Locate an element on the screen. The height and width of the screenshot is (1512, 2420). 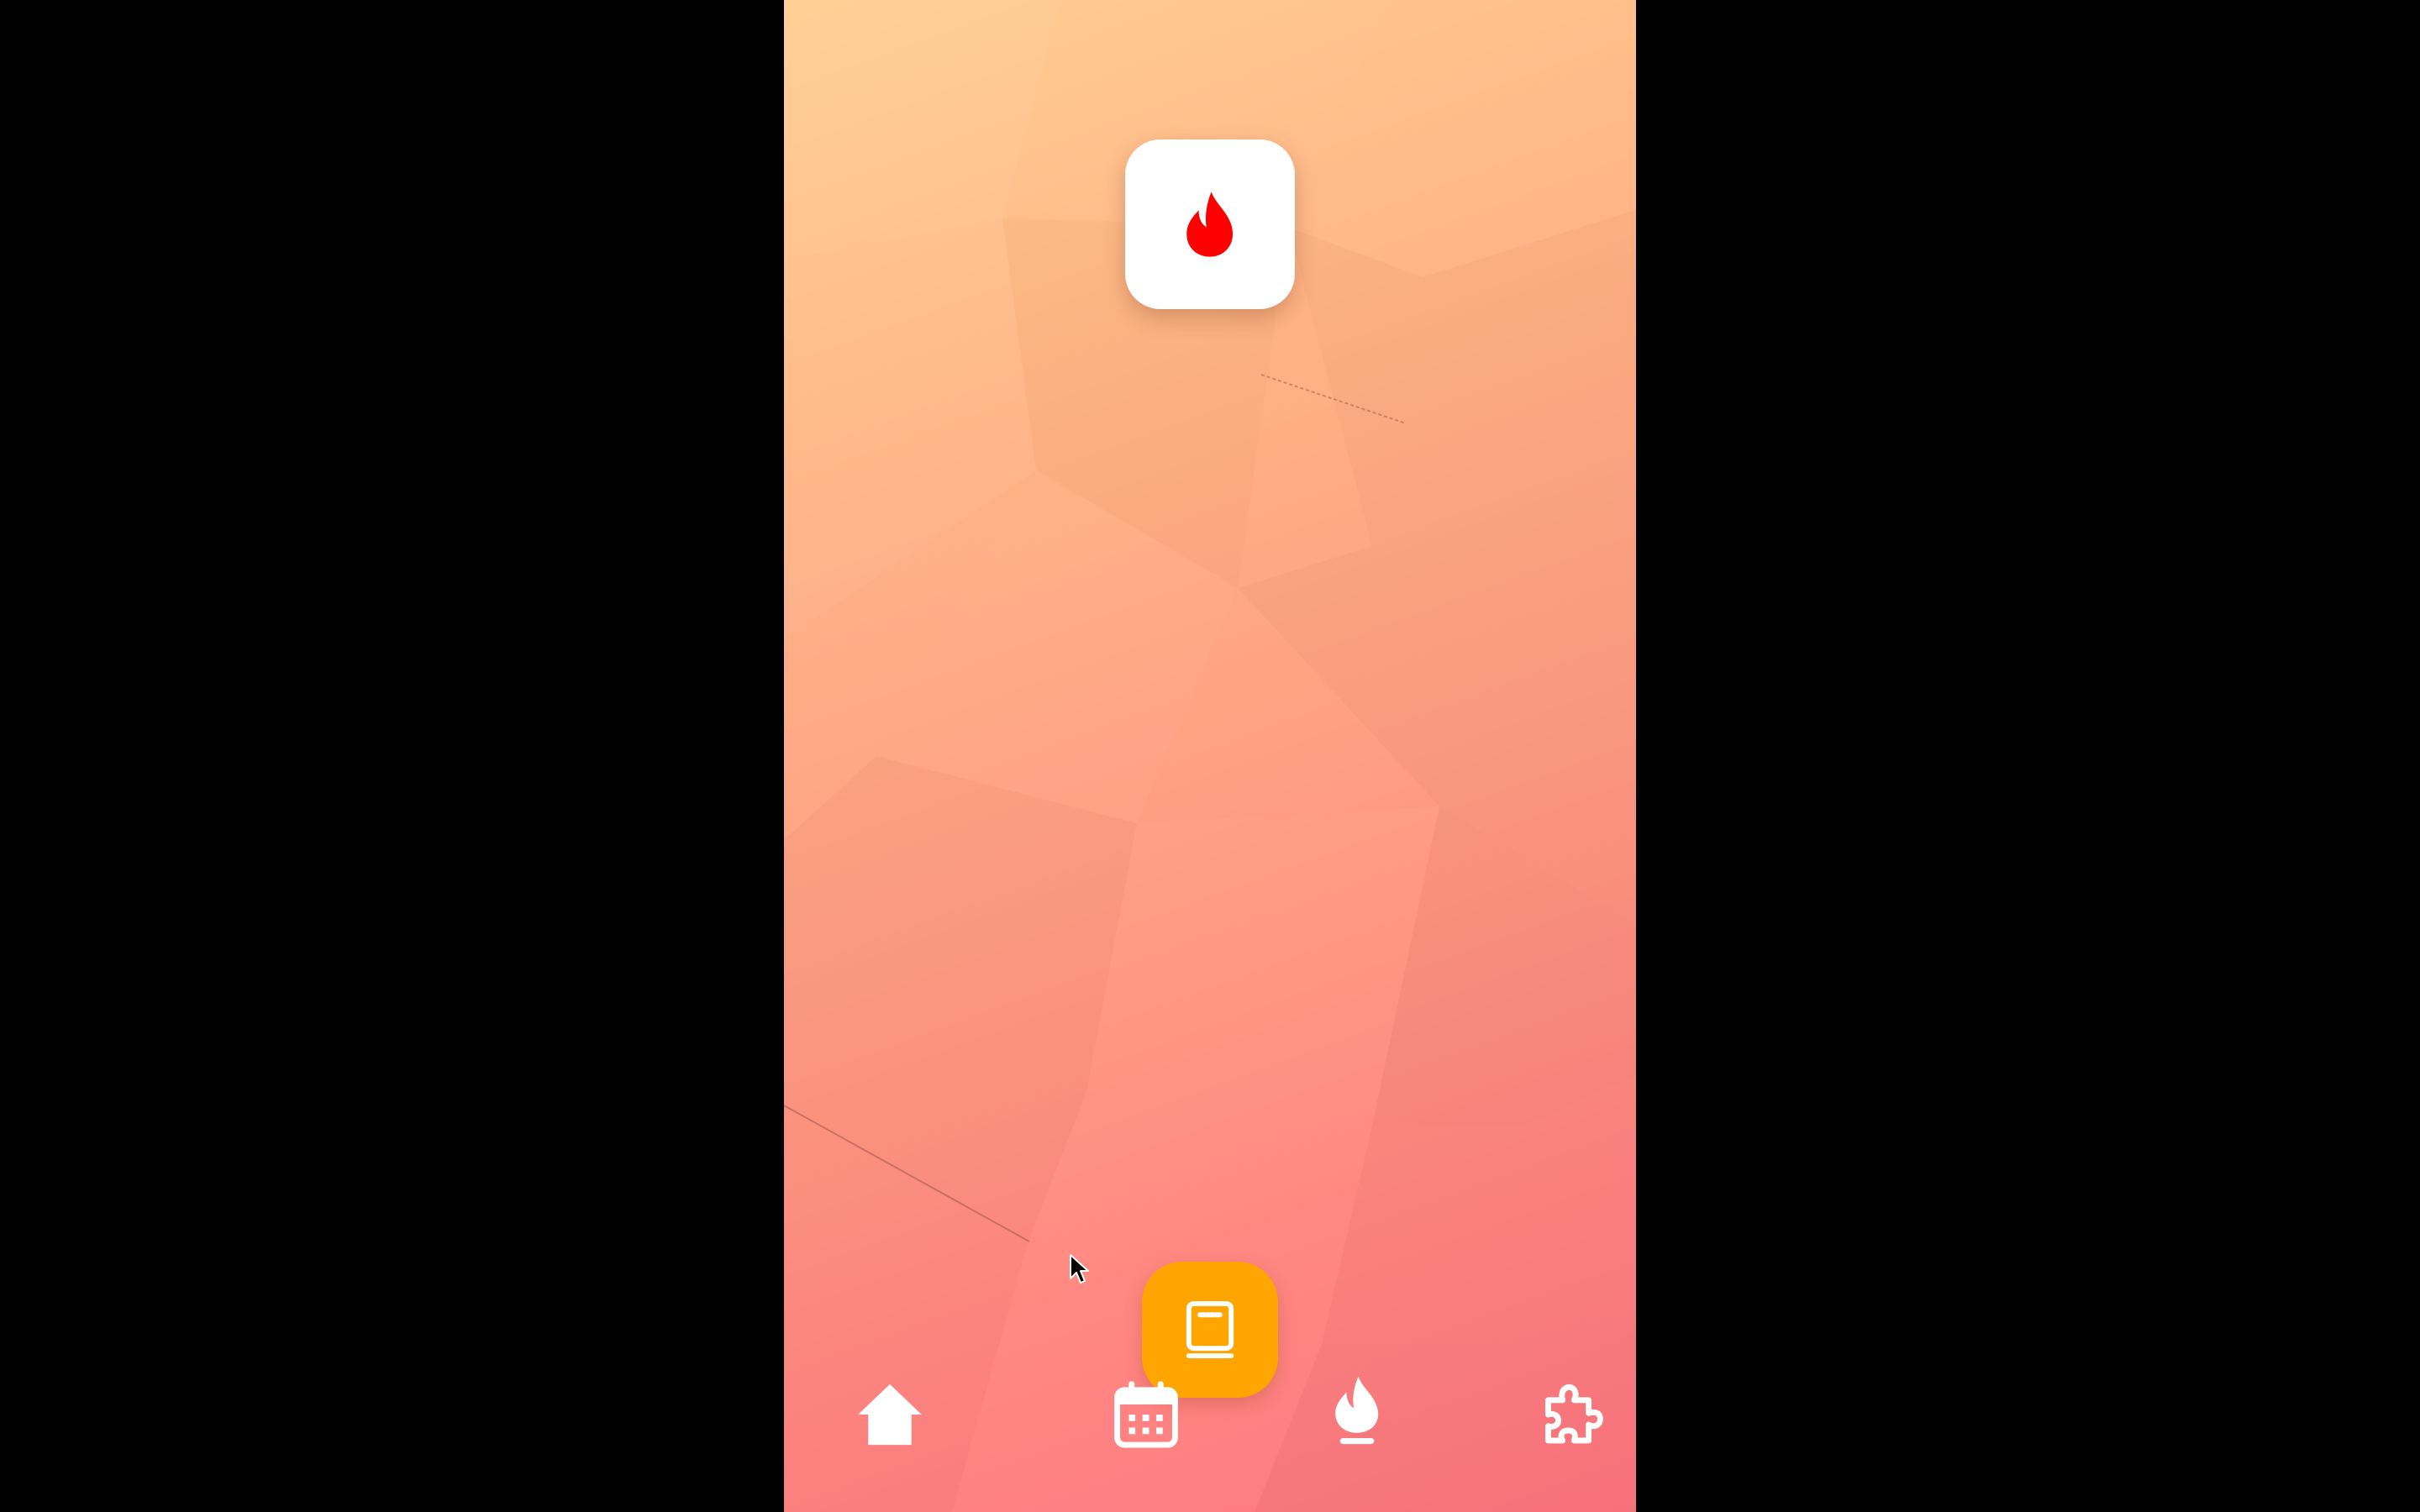
book-icon is located at coordinates (1210, 1329).